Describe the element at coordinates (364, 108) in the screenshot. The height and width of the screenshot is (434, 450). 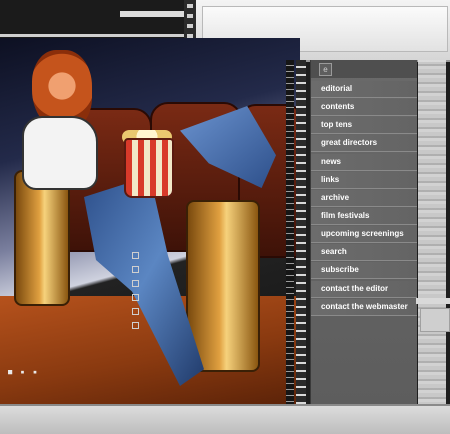
I see `nav-item-contents: contents` at that location.